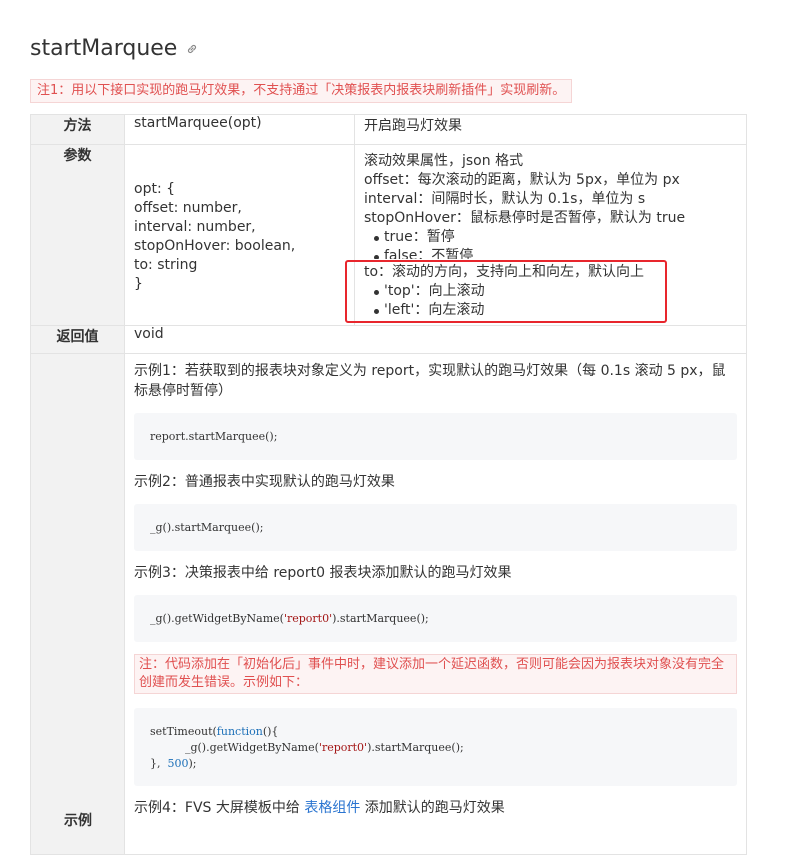 Image resolution: width=808 pixels, height=855 pixels. What do you see at coordinates (270, 731) in the screenshot?
I see `code-fn: (){` at bounding box center [270, 731].